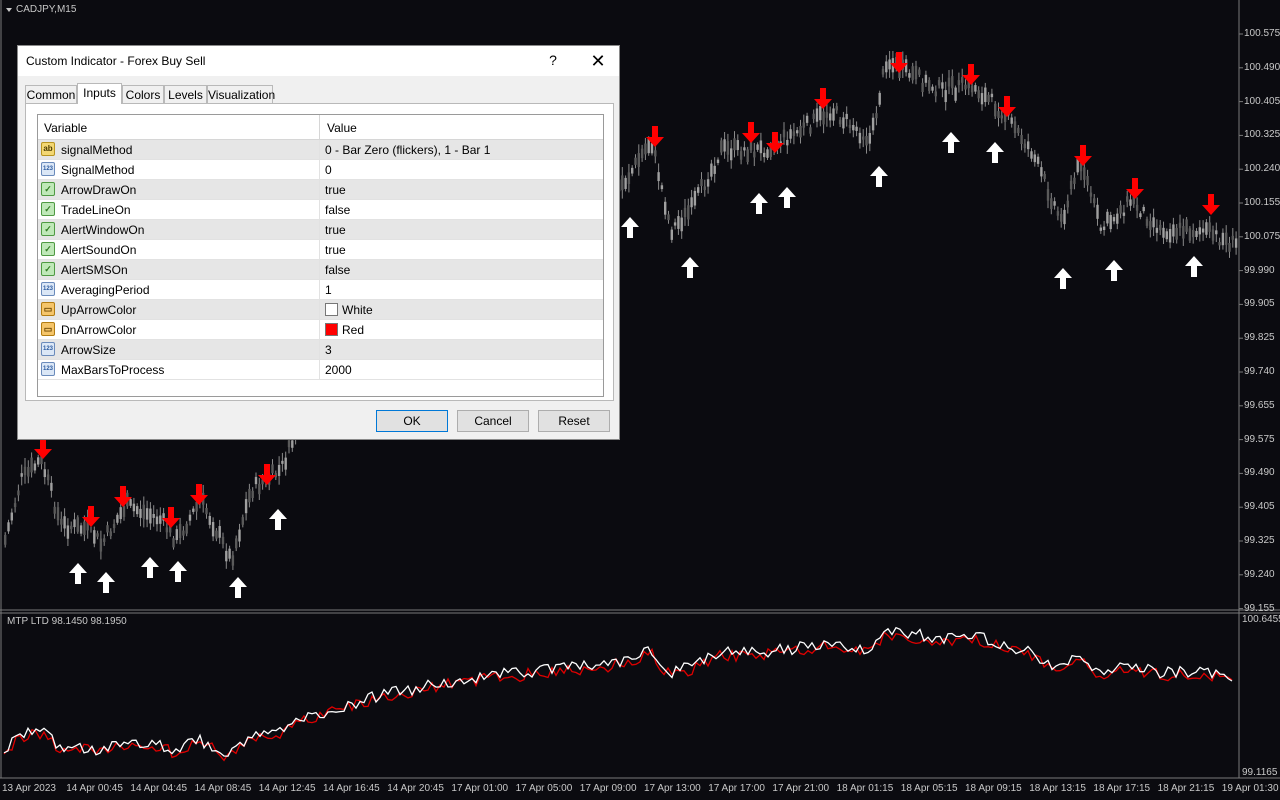 This screenshot has height=800, width=1280. Describe the element at coordinates (415, 788) in the screenshot. I see `time-axis-label: 14 Apr 20:45` at that location.